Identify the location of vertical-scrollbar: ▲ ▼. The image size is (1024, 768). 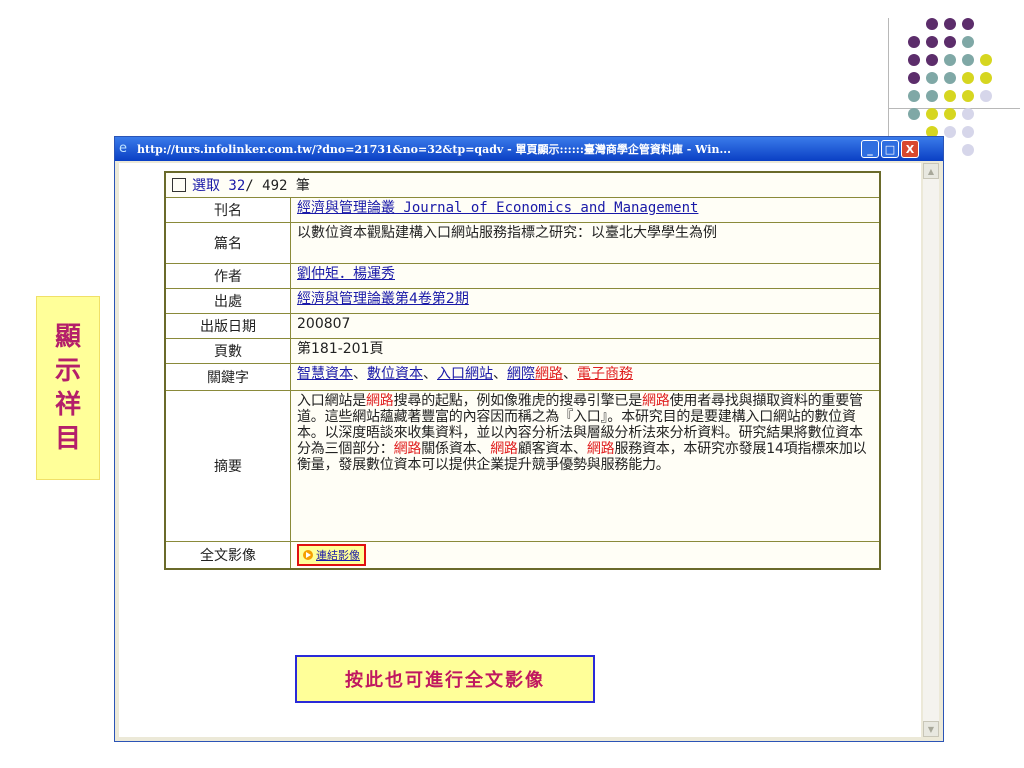
(931, 450).